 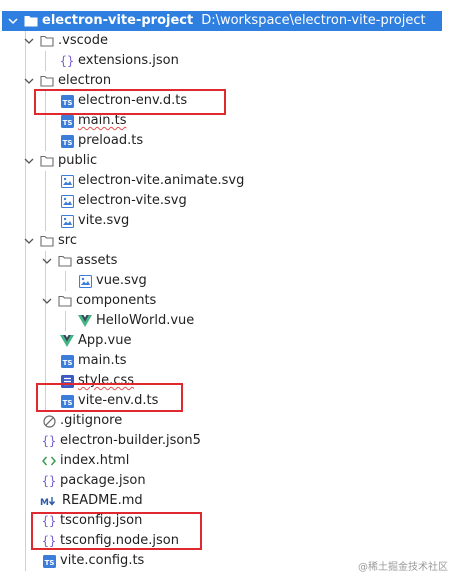 I want to click on tree-item-label: index.html, so click(x=95, y=460).